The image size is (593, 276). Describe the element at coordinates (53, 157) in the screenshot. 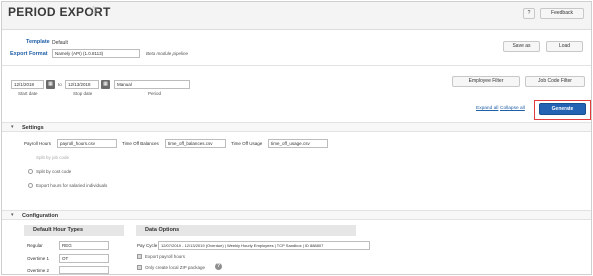

I see `split-by-job-code-option: Split by job code` at that location.